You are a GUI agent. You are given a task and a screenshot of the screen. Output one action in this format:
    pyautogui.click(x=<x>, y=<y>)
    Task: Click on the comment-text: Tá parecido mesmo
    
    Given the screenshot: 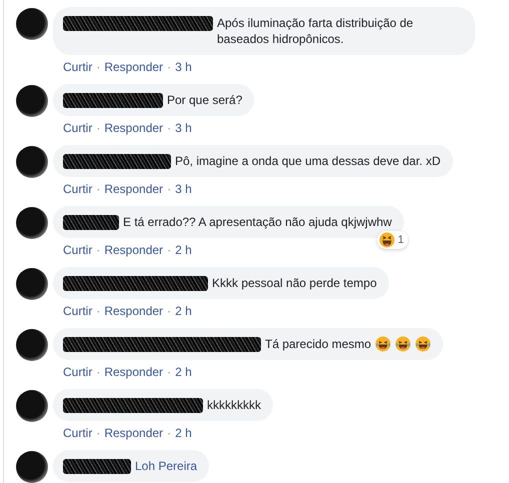 What is the action you would take?
    pyautogui.click(x=318, y=344)
    